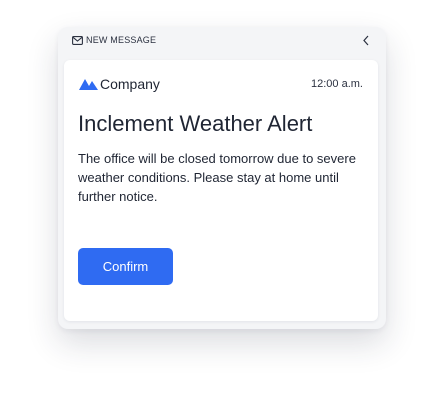 This screenshot has width=443, height=416. Describe the element at coordinates (125, 266) in the screenshot. I see `confirm-button: Confirm` at that location.